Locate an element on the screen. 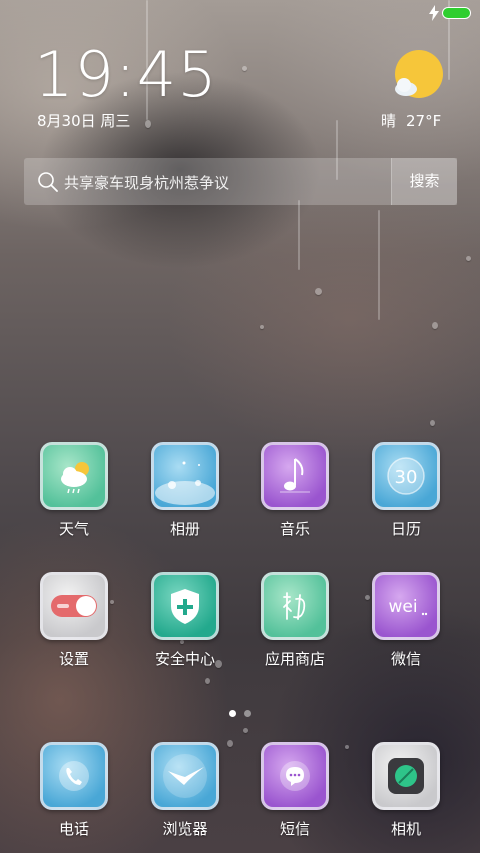 Image resolution: width=480 pixels, height=853 pixels. app-calendar: 30 日历 is located at coordinates (406, 490).